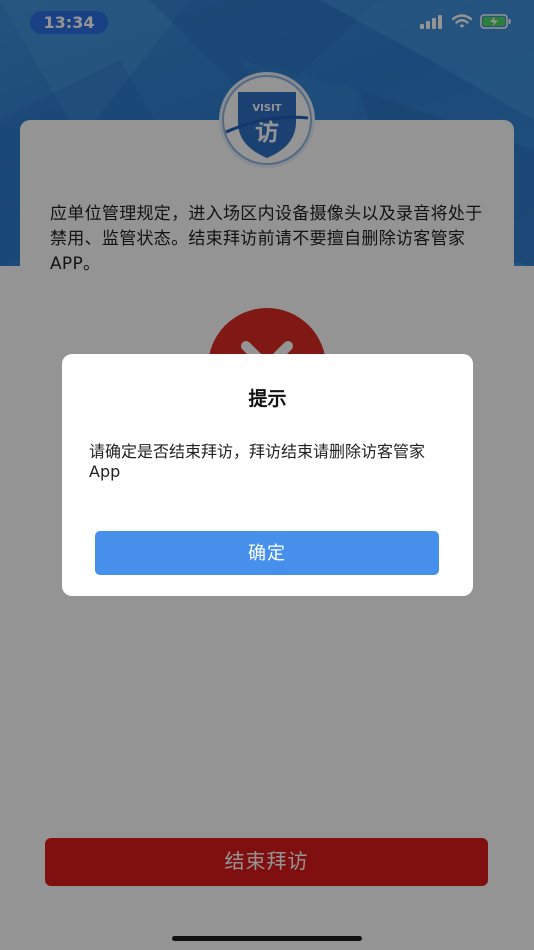  Describe the element at coordinates (267, 938) in the screenshot. I see `home-indicator` at that location.